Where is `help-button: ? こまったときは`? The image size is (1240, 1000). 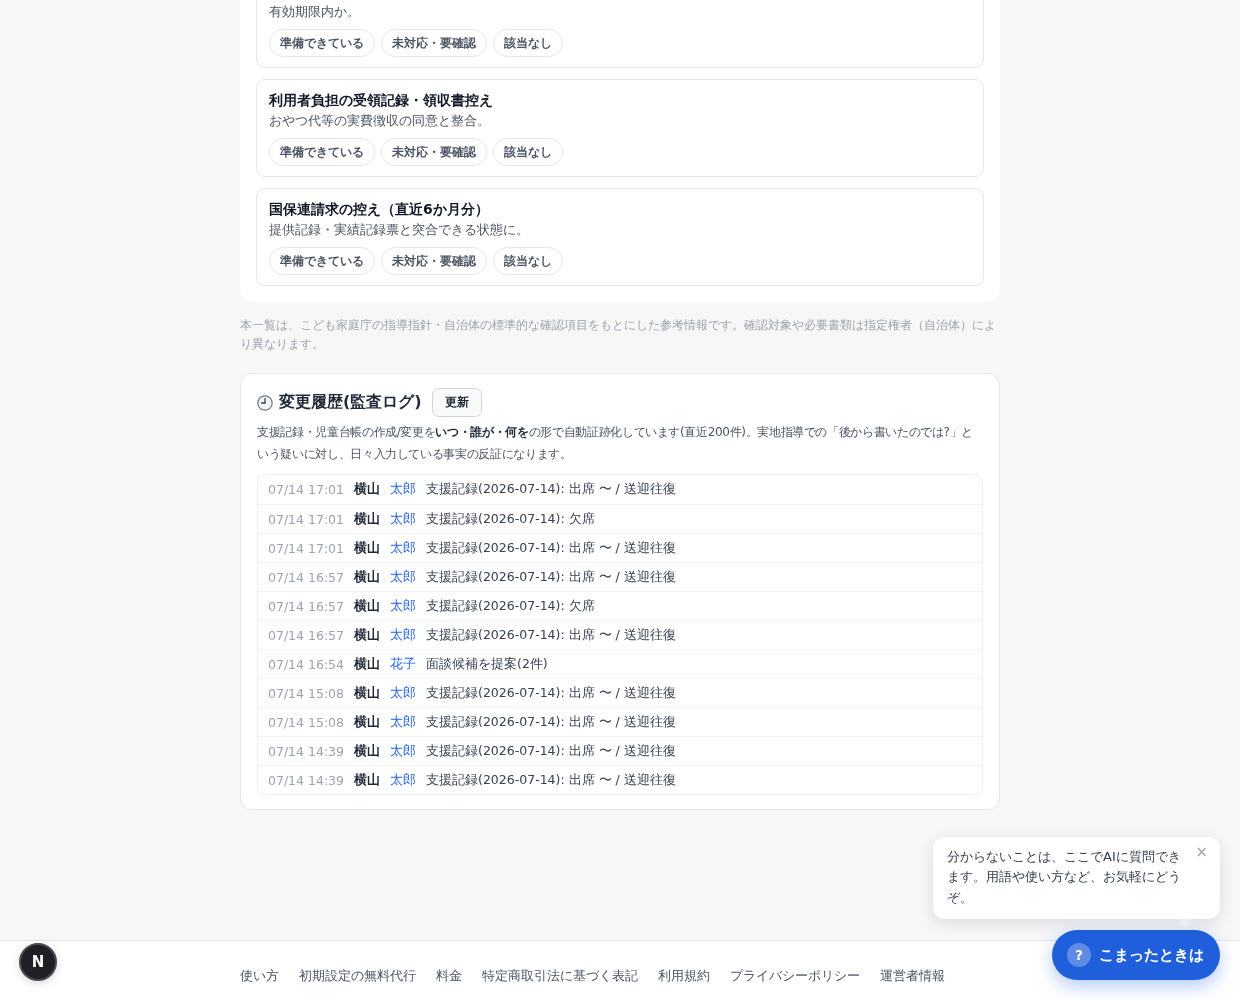
help-button: ? こまったときは is located at coordinates (1136, 955).